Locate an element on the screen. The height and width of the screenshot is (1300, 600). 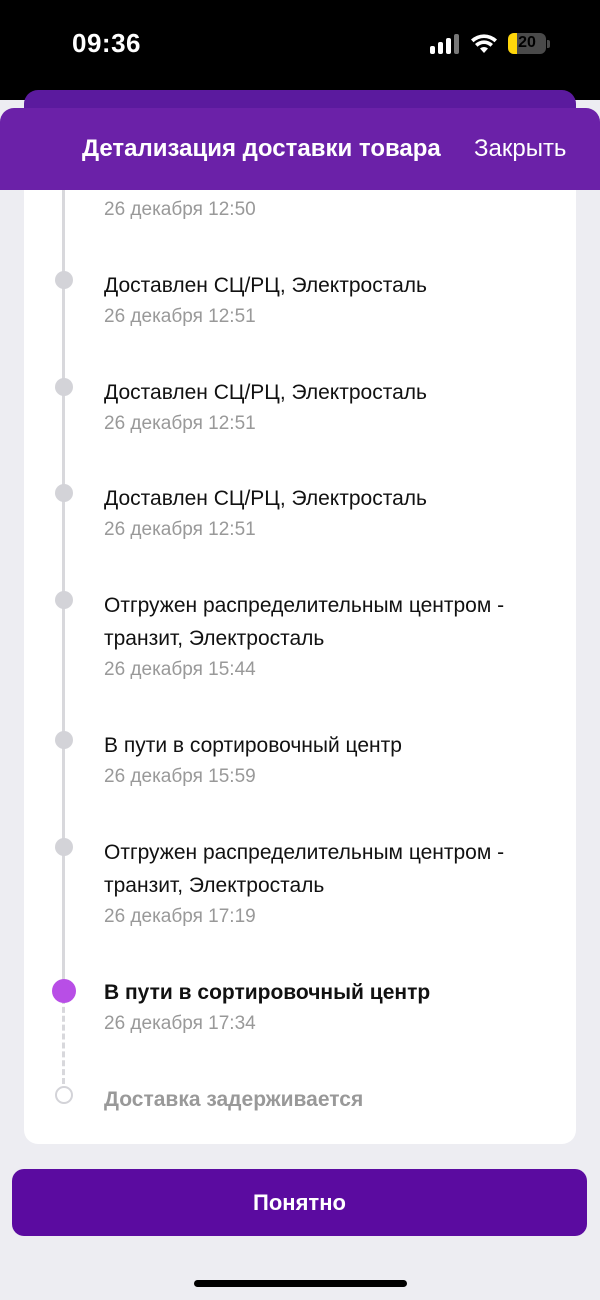
event-time: 26 декабря 12:50 is located at coordinates (180, 209).